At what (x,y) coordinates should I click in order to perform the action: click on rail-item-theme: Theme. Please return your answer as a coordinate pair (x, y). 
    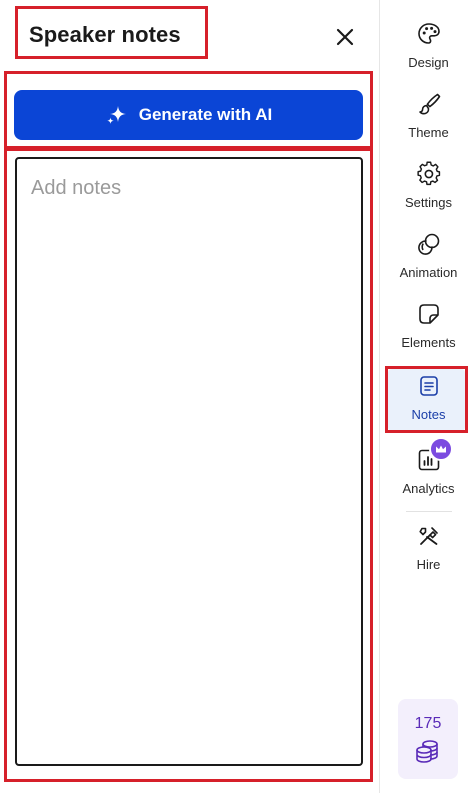
    Looking at the image, I should click on (424, 118).